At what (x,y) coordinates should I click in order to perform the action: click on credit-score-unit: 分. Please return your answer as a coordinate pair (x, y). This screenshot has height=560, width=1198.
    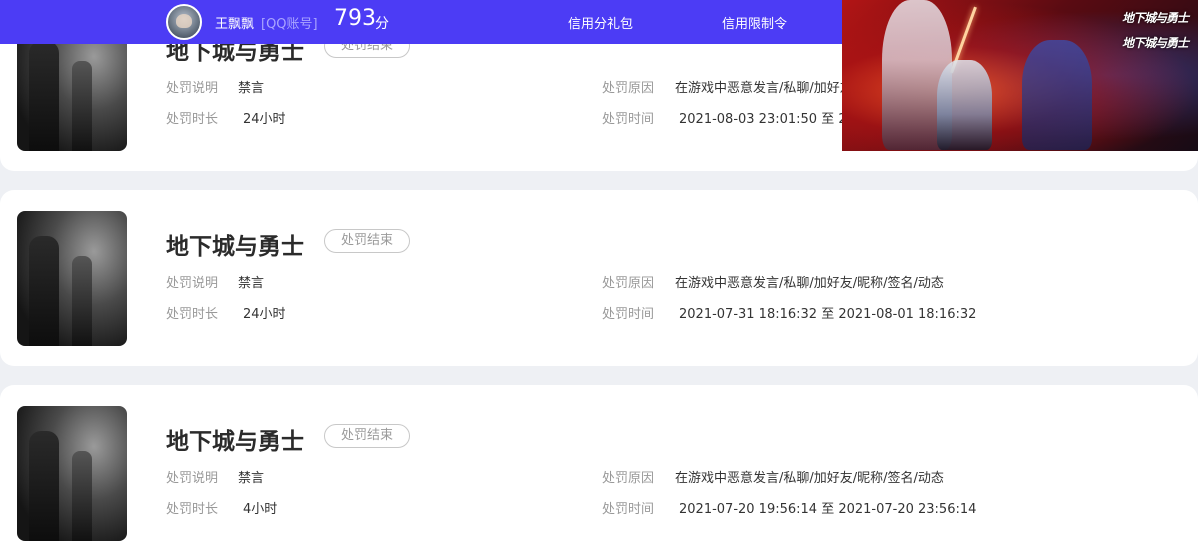
    Looking at the image, I should click on (382, 24).